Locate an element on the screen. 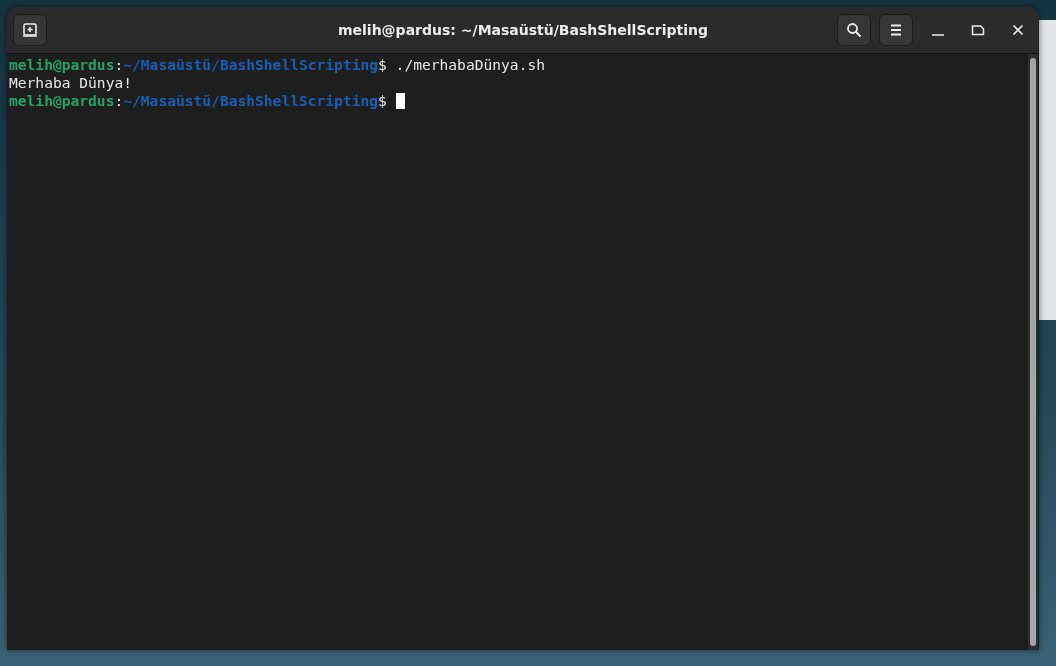 The image size is (1056, 666). terminal-text: $ ./merhabaDünya.sh is located at coordinates (461, 65).